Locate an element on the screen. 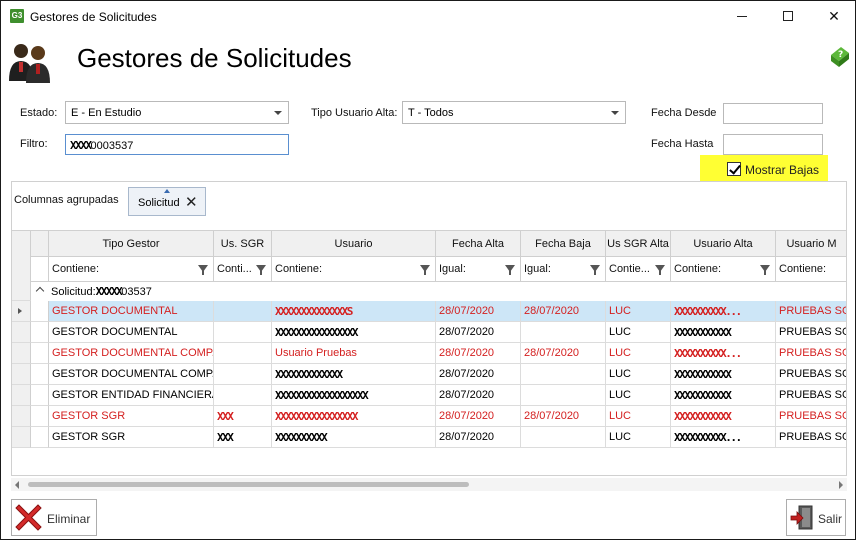 Image resolution: width=856 pixels, height=540 pixels. minimize-button is located at coordinates (742, 16).